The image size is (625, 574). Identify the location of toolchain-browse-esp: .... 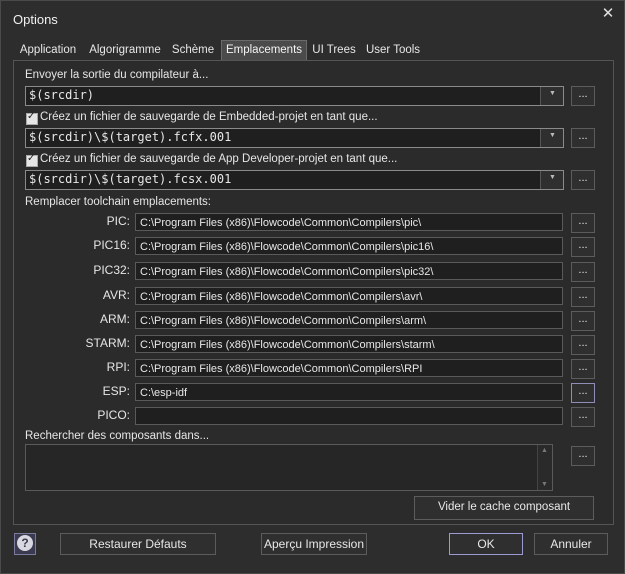
(583, 393).